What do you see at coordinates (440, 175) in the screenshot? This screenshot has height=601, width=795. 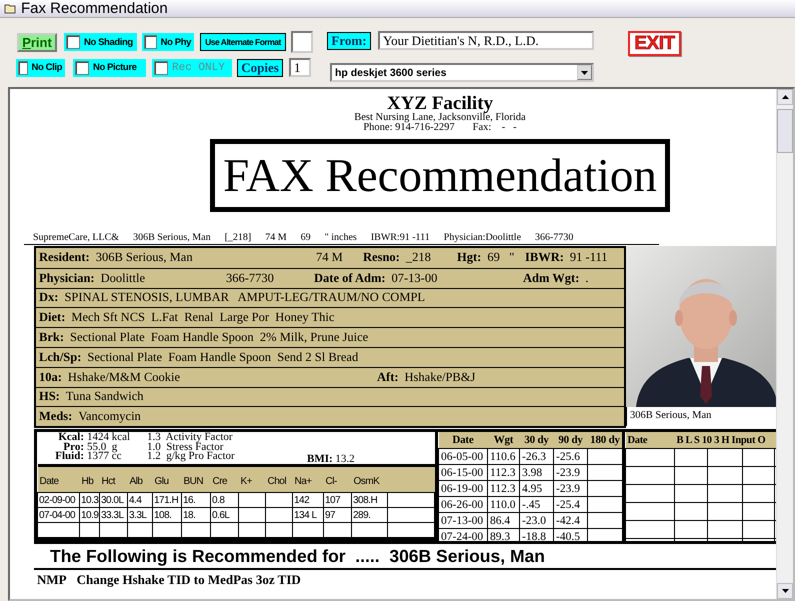 I see `document-title: FAX Recommendation` at bounding box center [440, 175].